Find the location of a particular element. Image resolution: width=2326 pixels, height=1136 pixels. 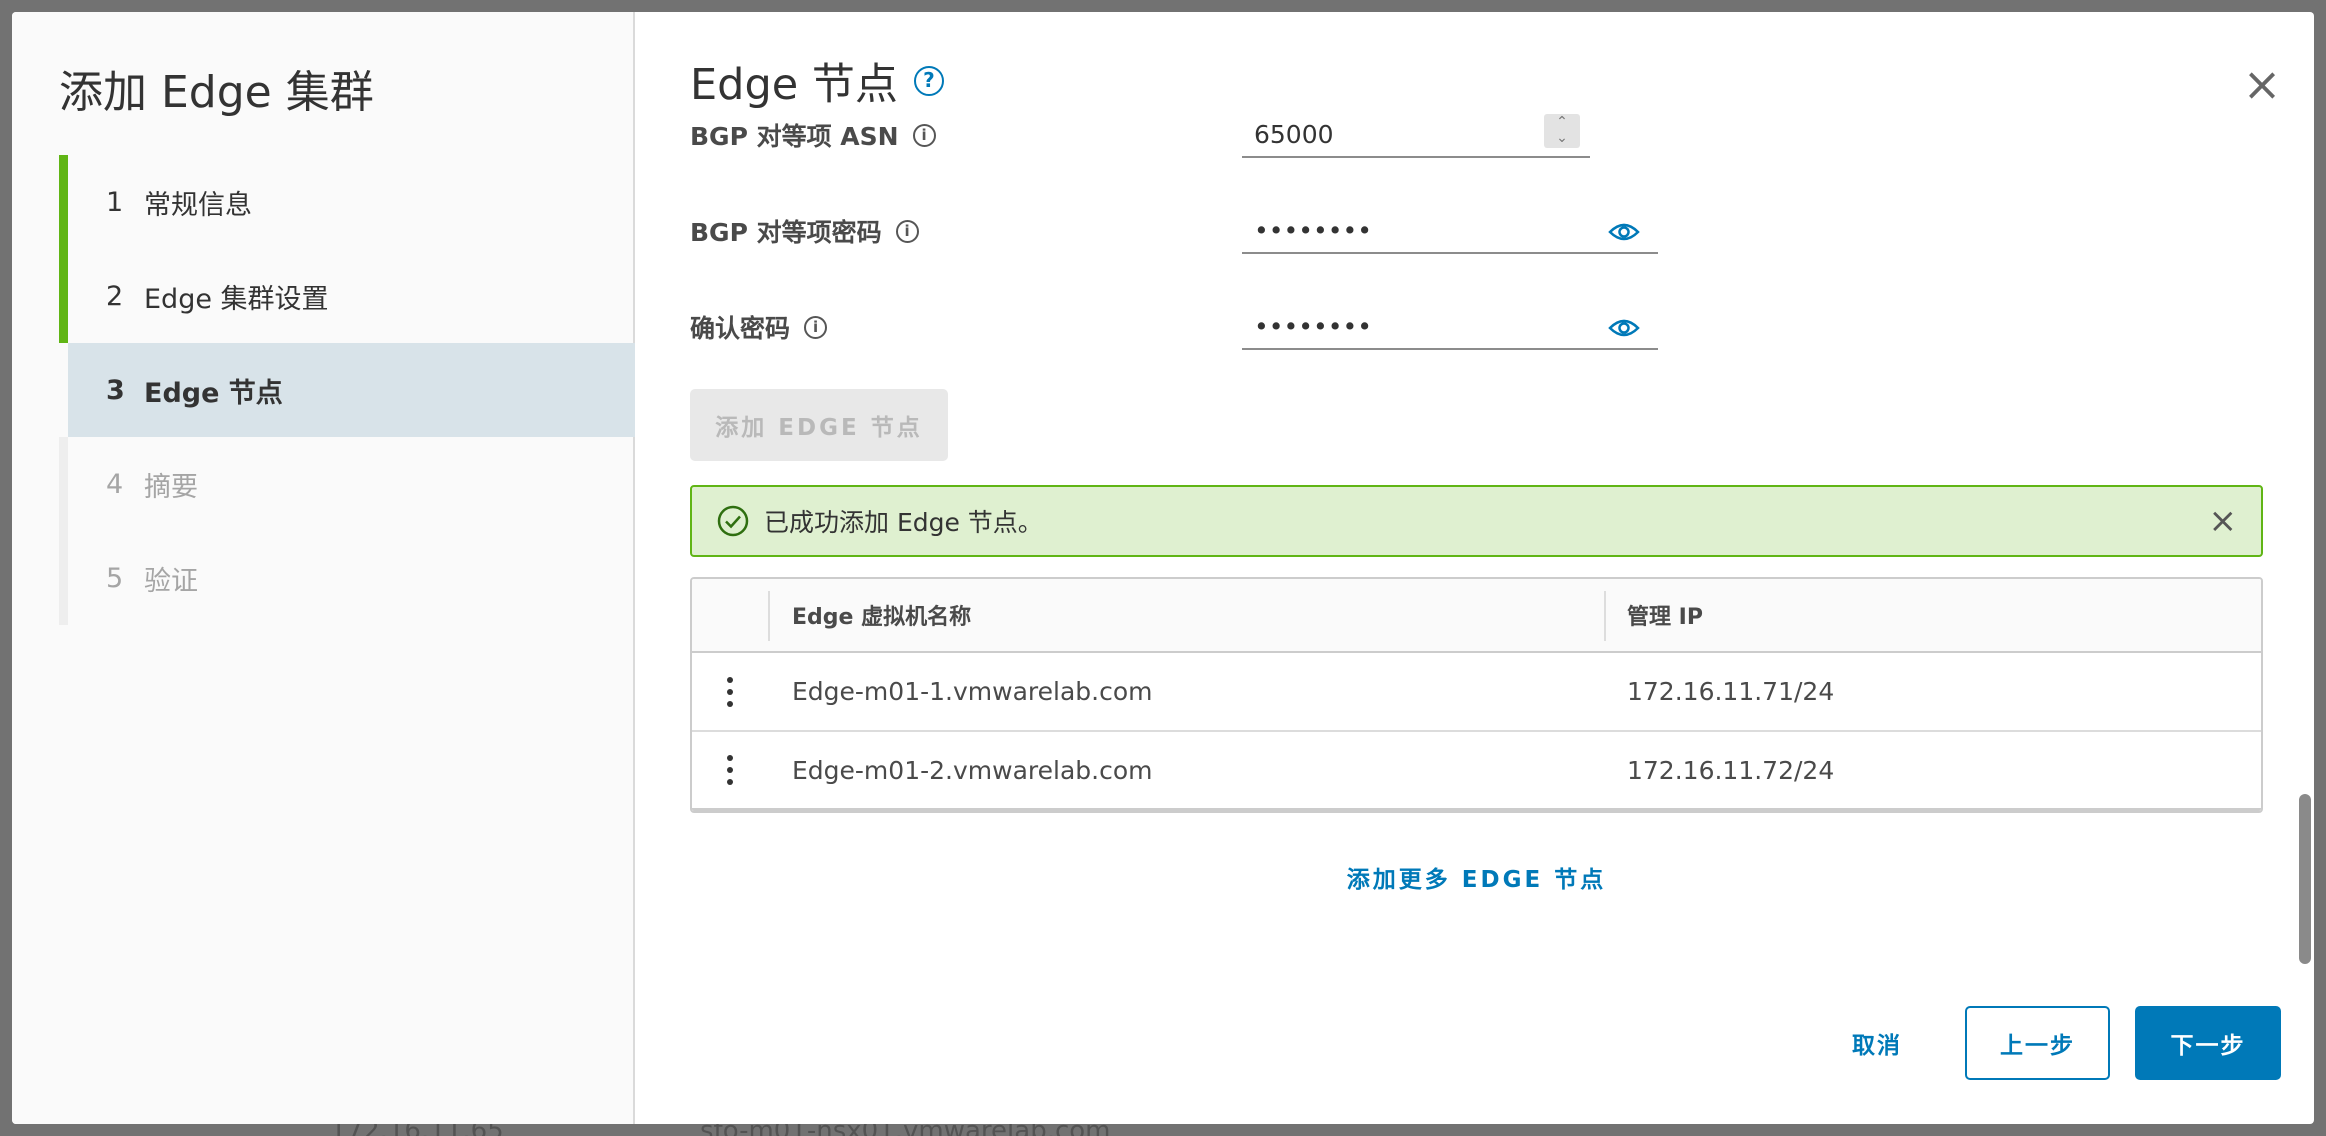

step-label: Edge 集群设置 is located at coordinates (236, 299).